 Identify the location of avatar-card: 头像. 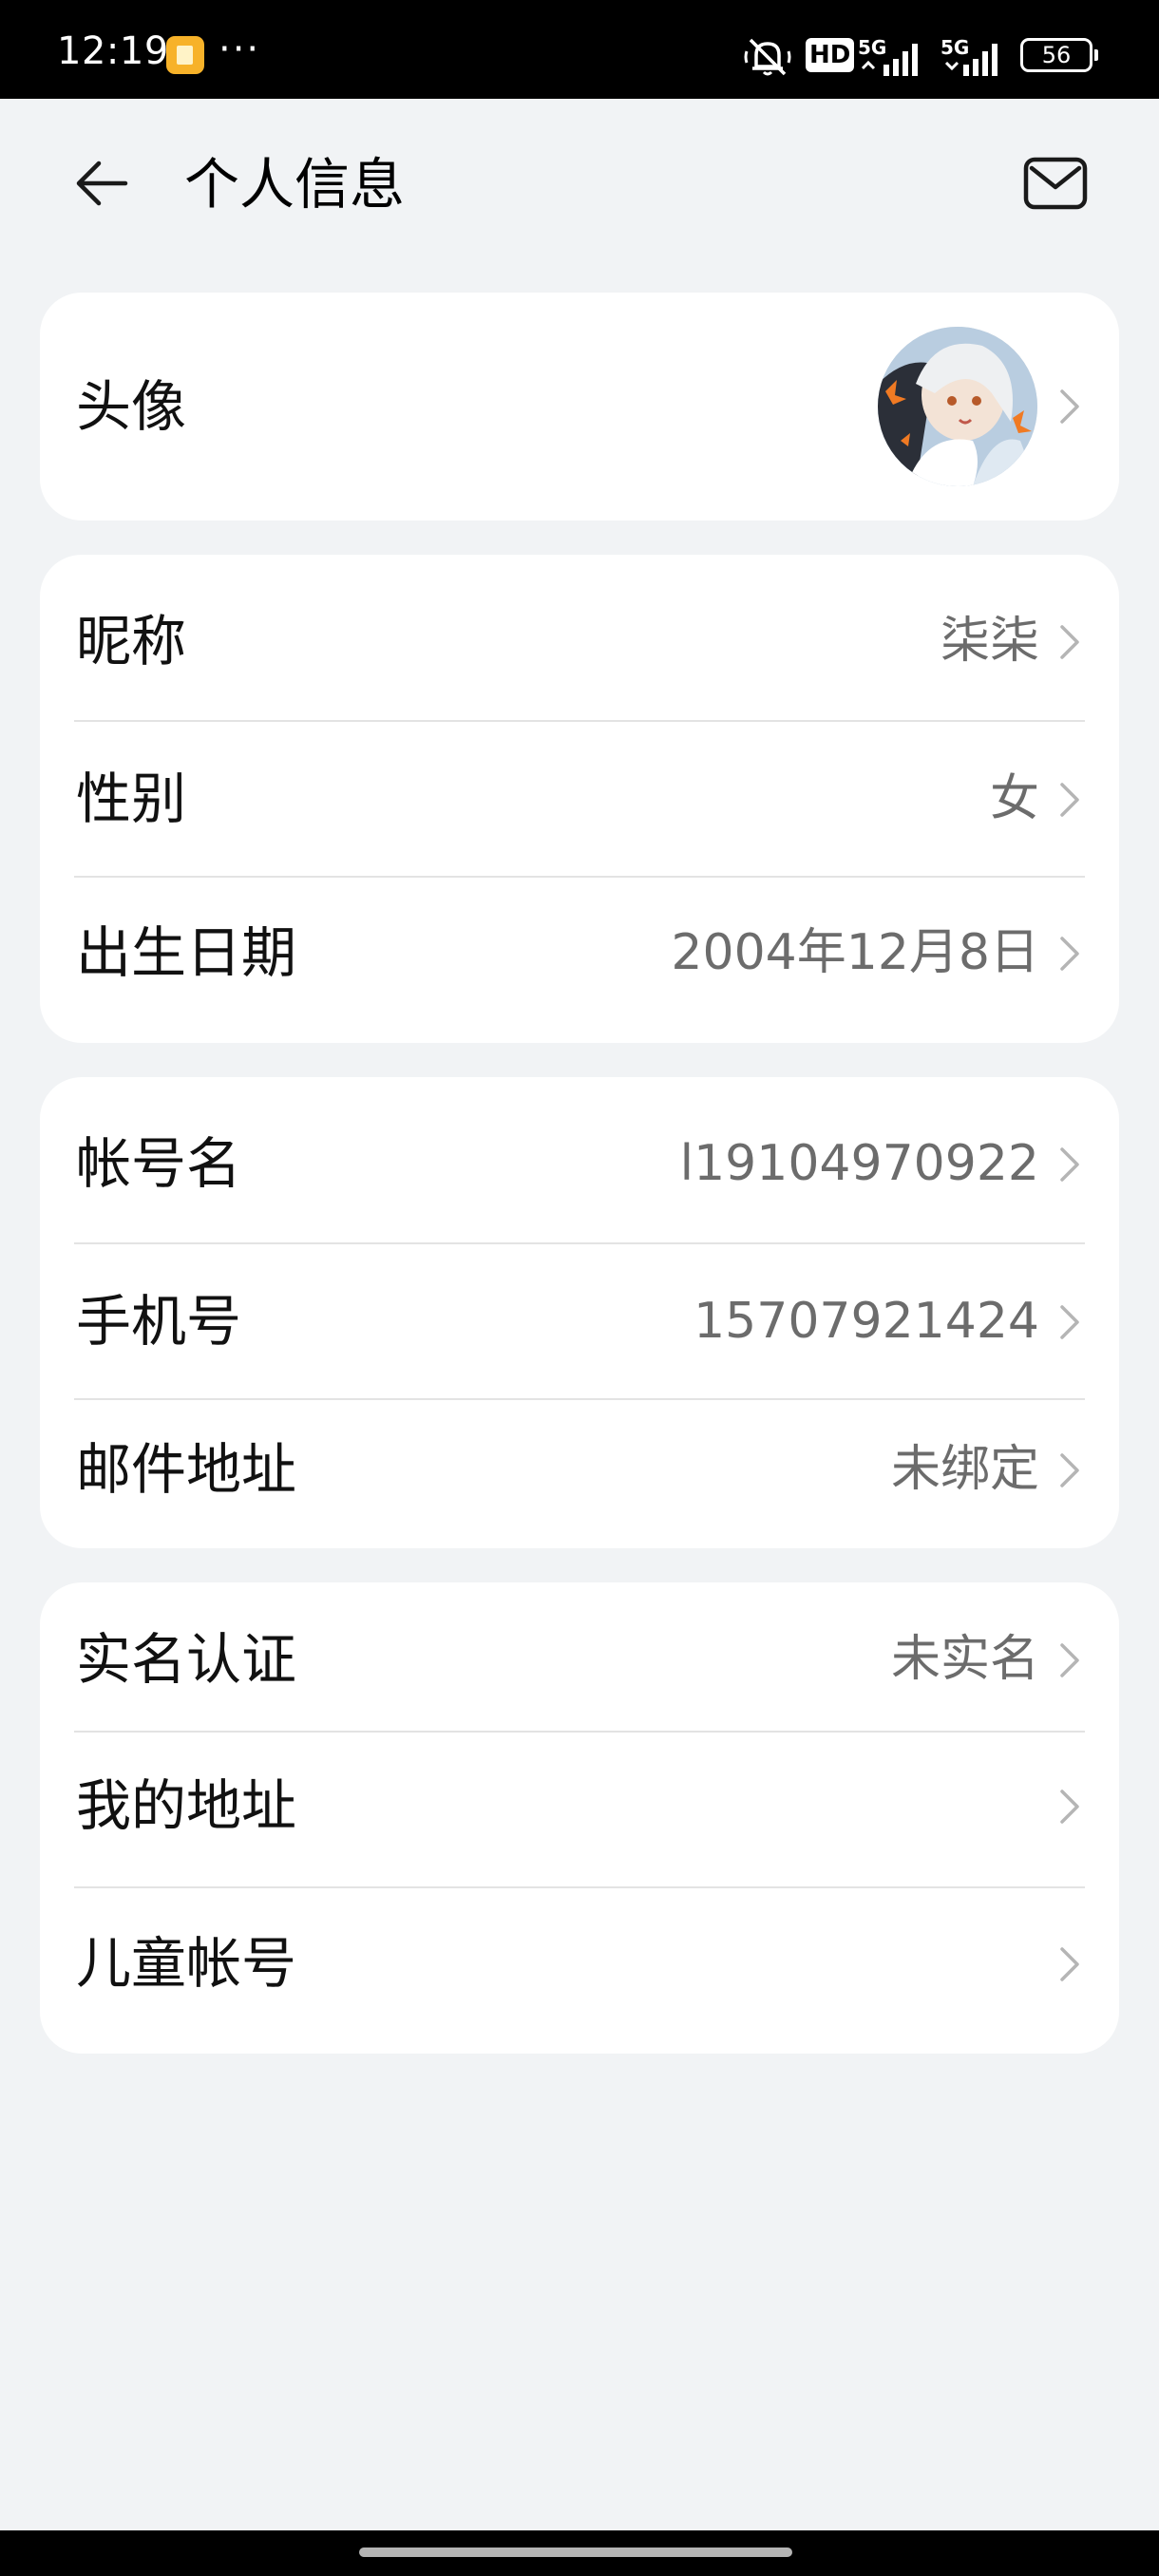
(579, 407).